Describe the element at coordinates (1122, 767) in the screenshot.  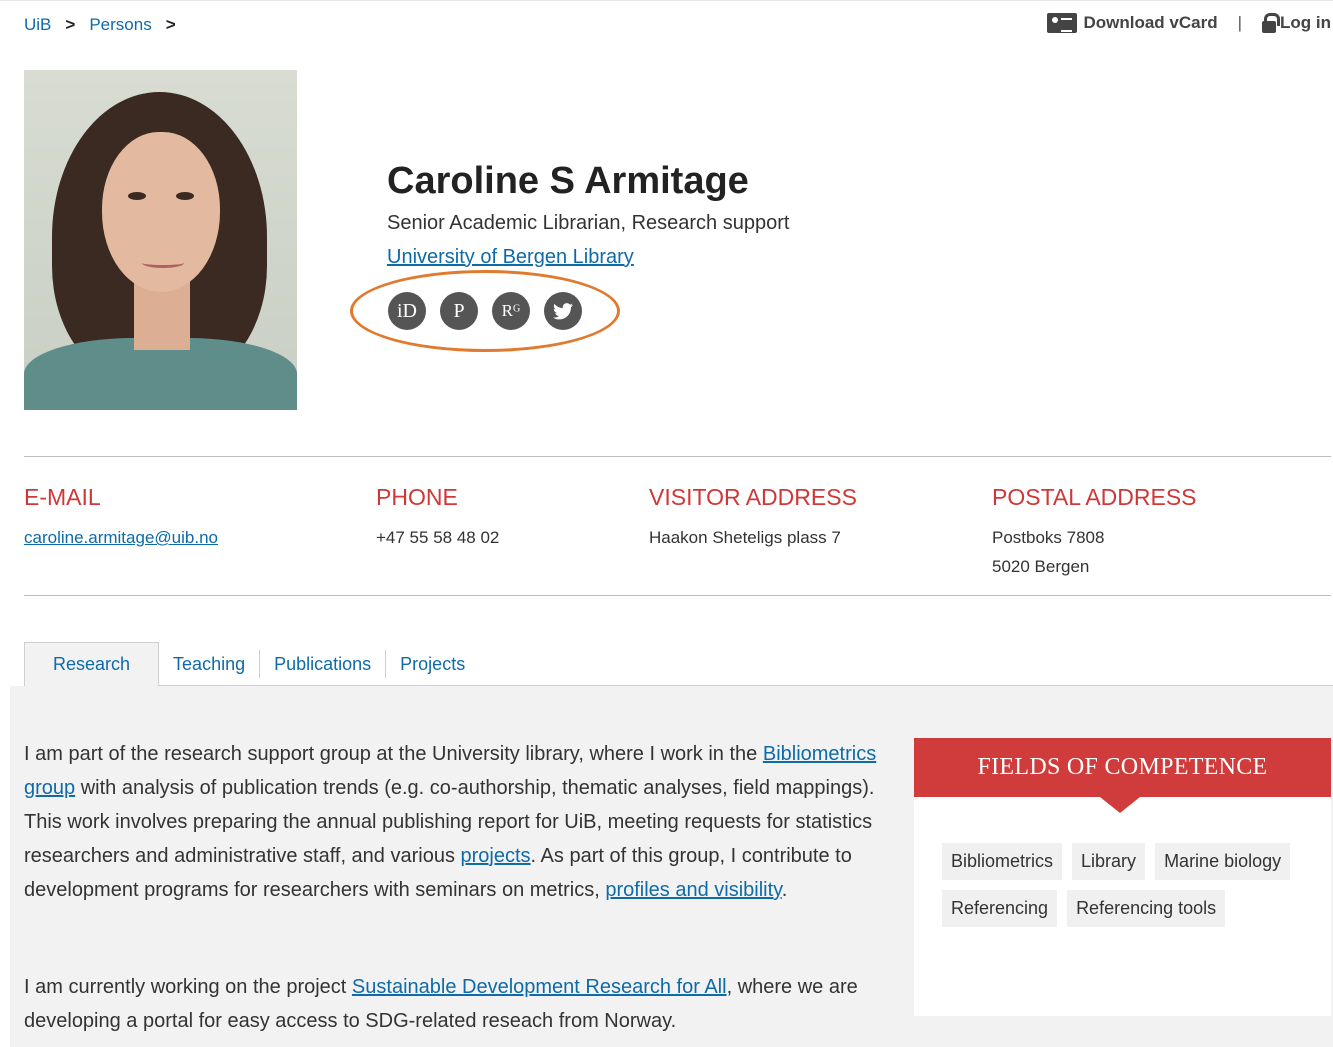
I see `fields-of-competence-heading: FIELDS OF COMPETENCE` at that location.